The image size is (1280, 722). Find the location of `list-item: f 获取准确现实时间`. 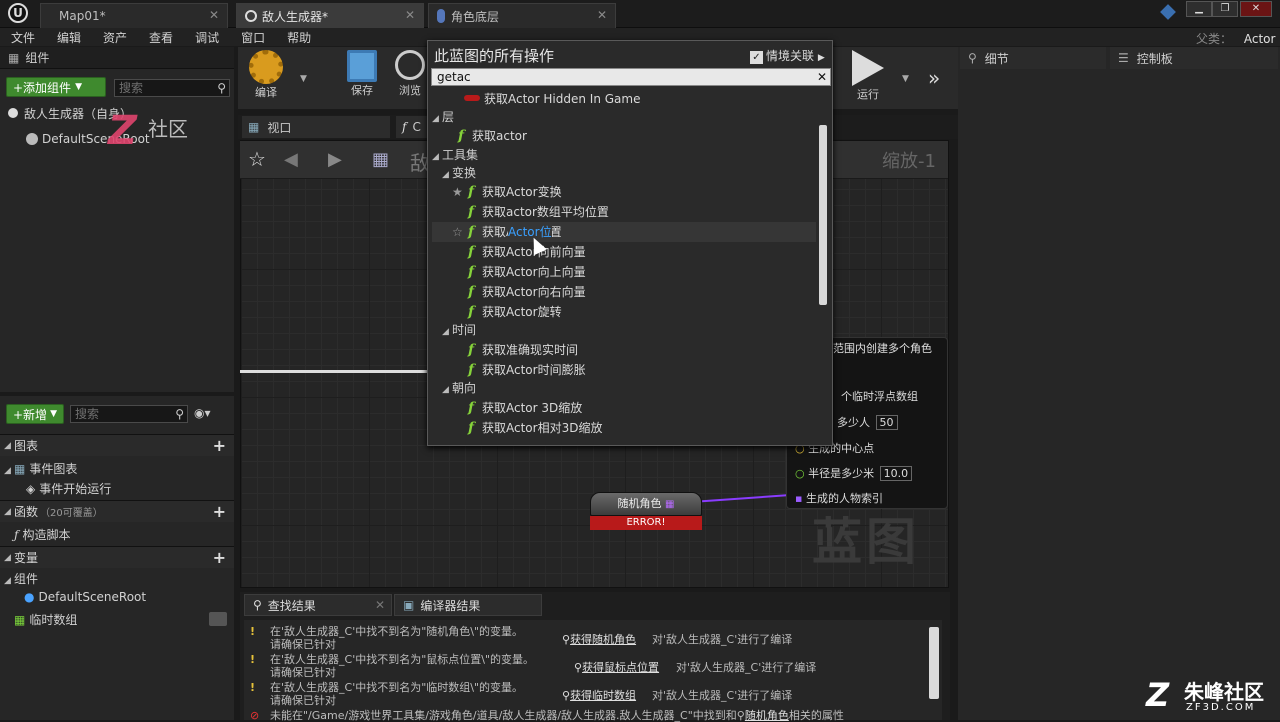

list-item: f 获取准确现实时间 is located at coordinates (523, 350).